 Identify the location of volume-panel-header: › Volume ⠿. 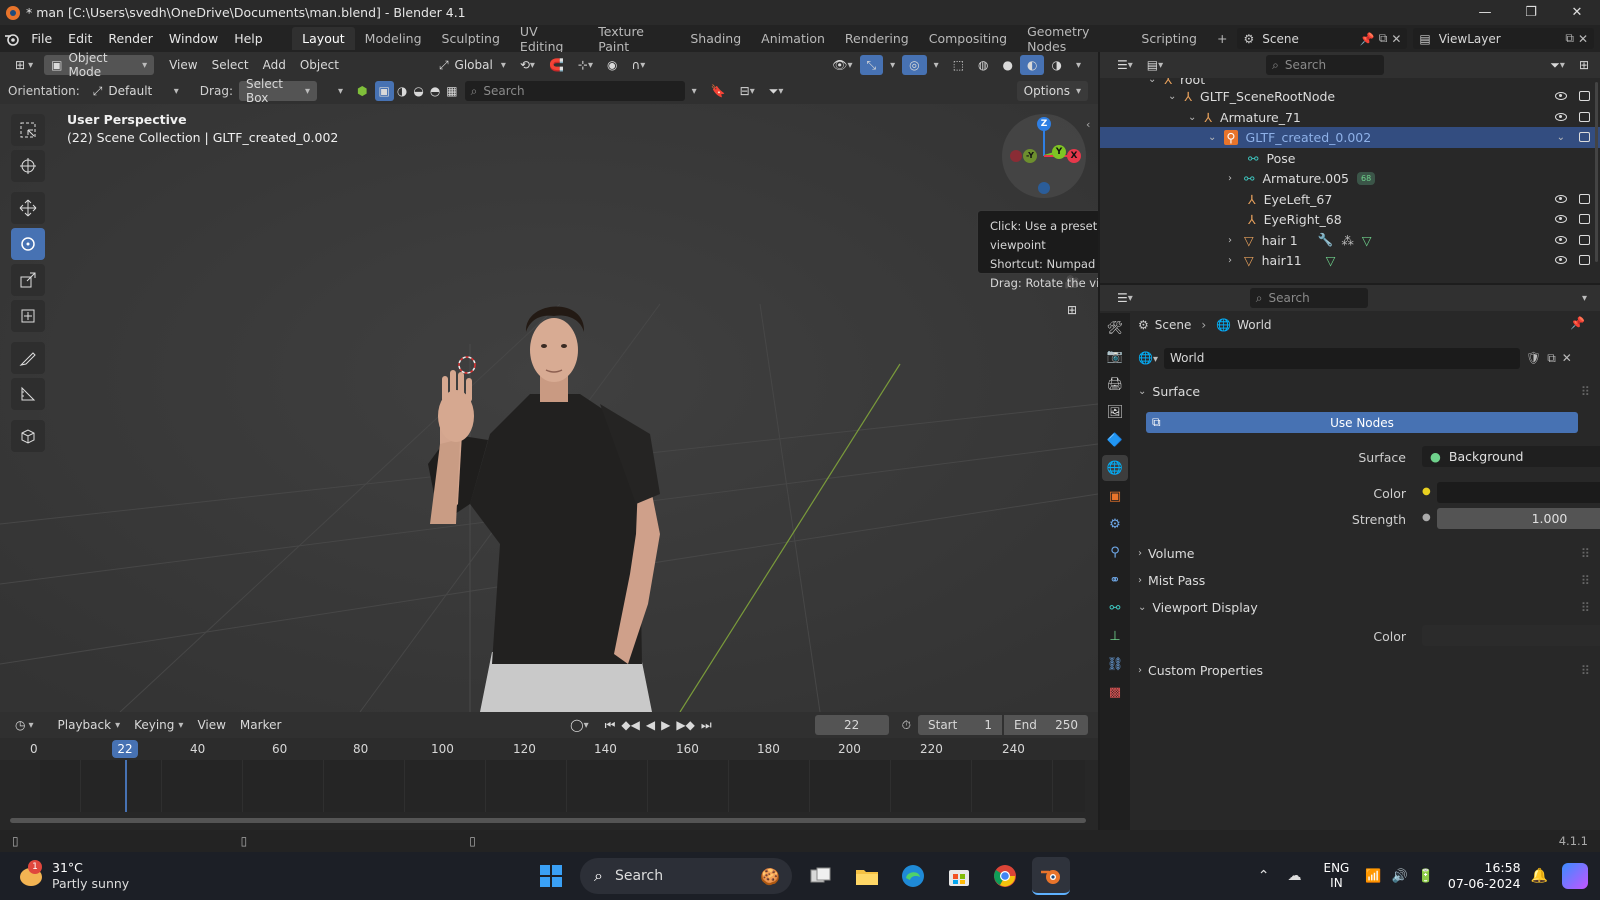
(1364, 553).